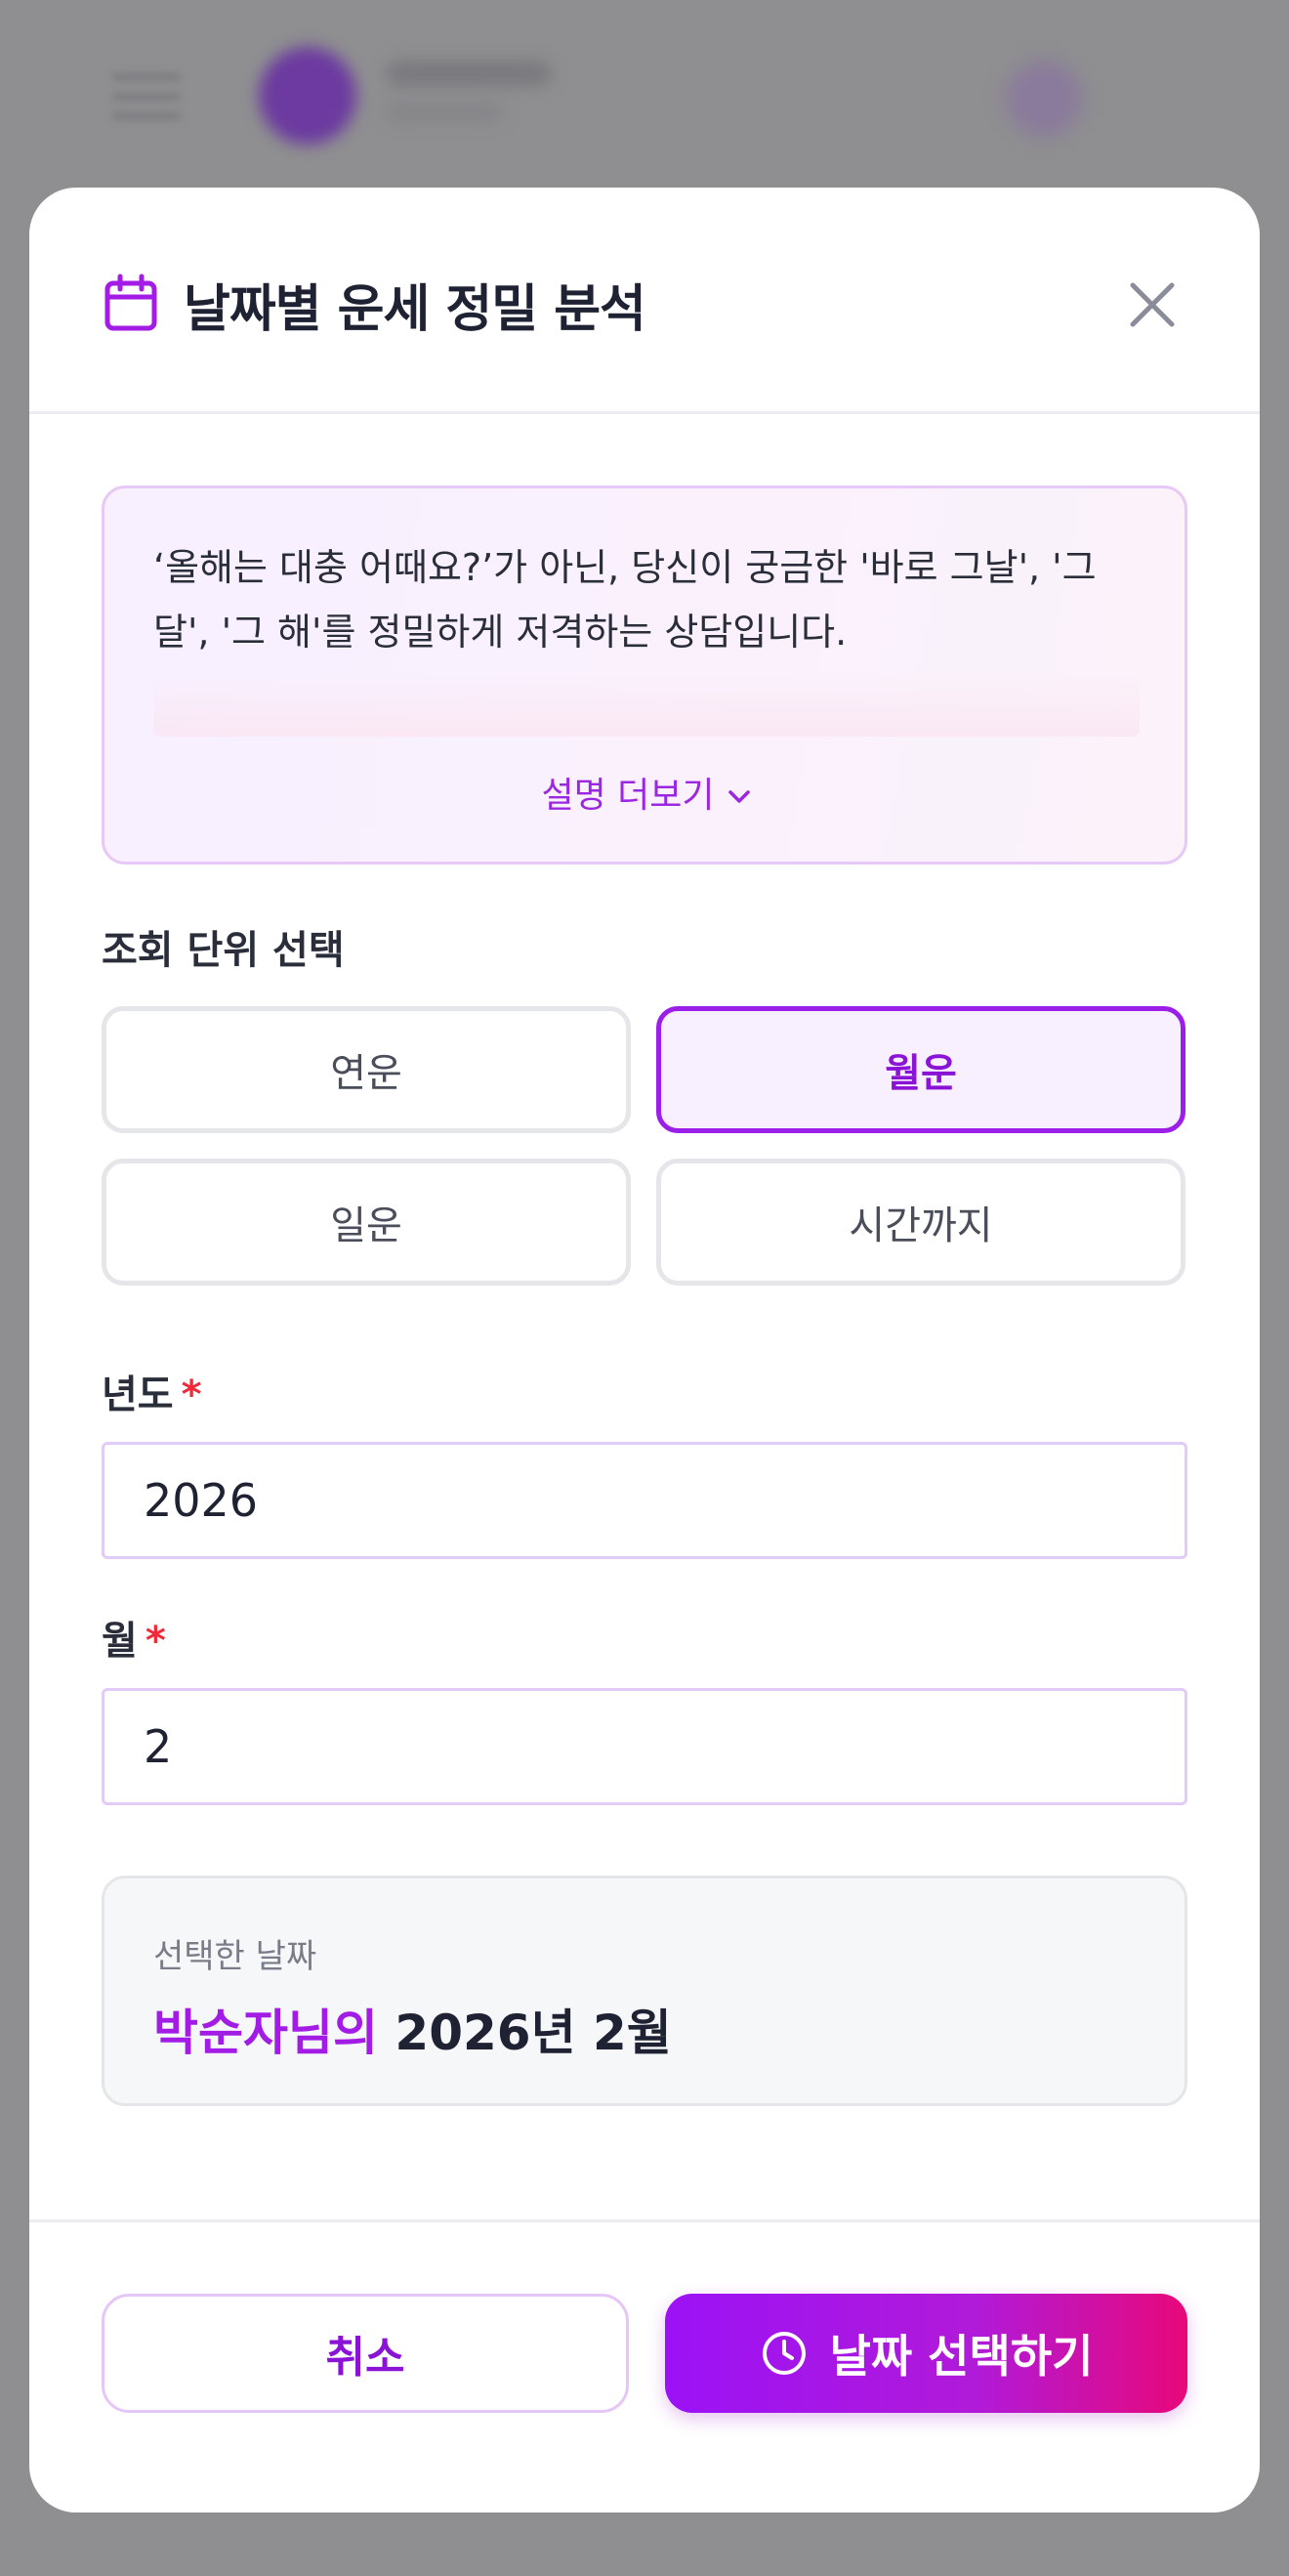 This screenshot has width=1289, height=2576. I want to click on summary-value: 박순자님의 2026년 2월, so click(412, 2029).